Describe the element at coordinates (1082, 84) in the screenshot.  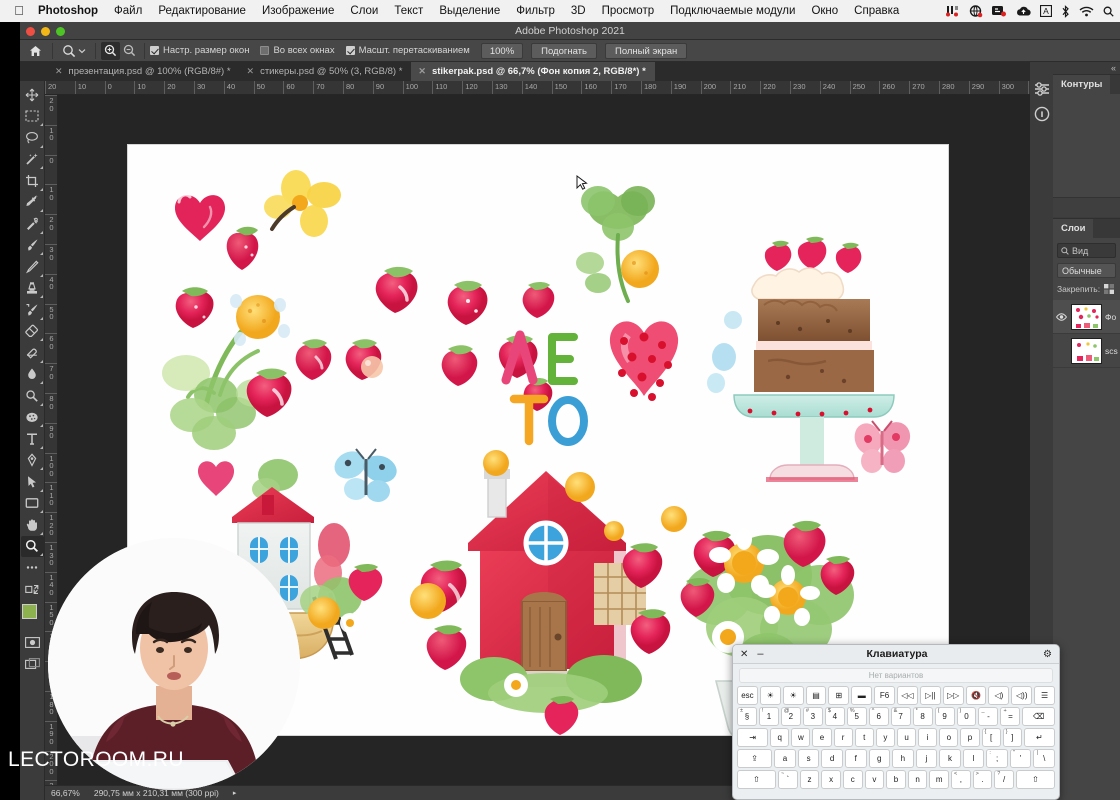
I see `tab-paths: Контуры` at that location.